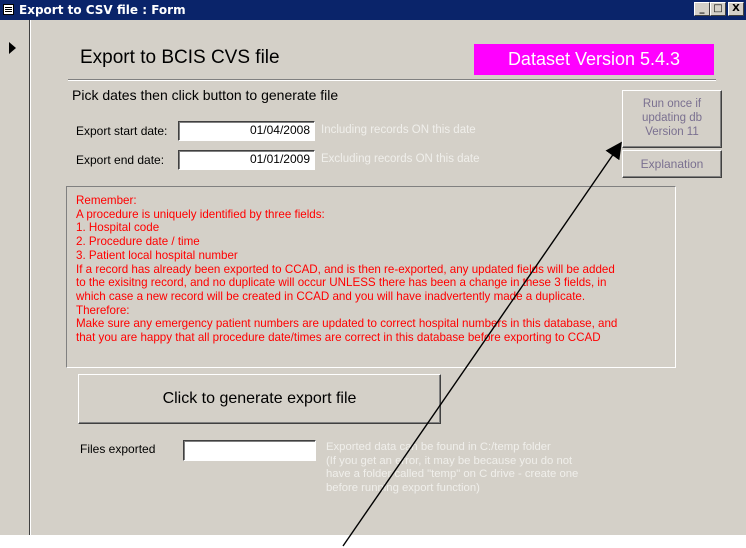 The height and width of the screenshot is (548, 746). Describe the element at coordinates (373, 10) in the screenshot. I see `window-title-bar: Export to CSV file : Form _ □ X` at that location.